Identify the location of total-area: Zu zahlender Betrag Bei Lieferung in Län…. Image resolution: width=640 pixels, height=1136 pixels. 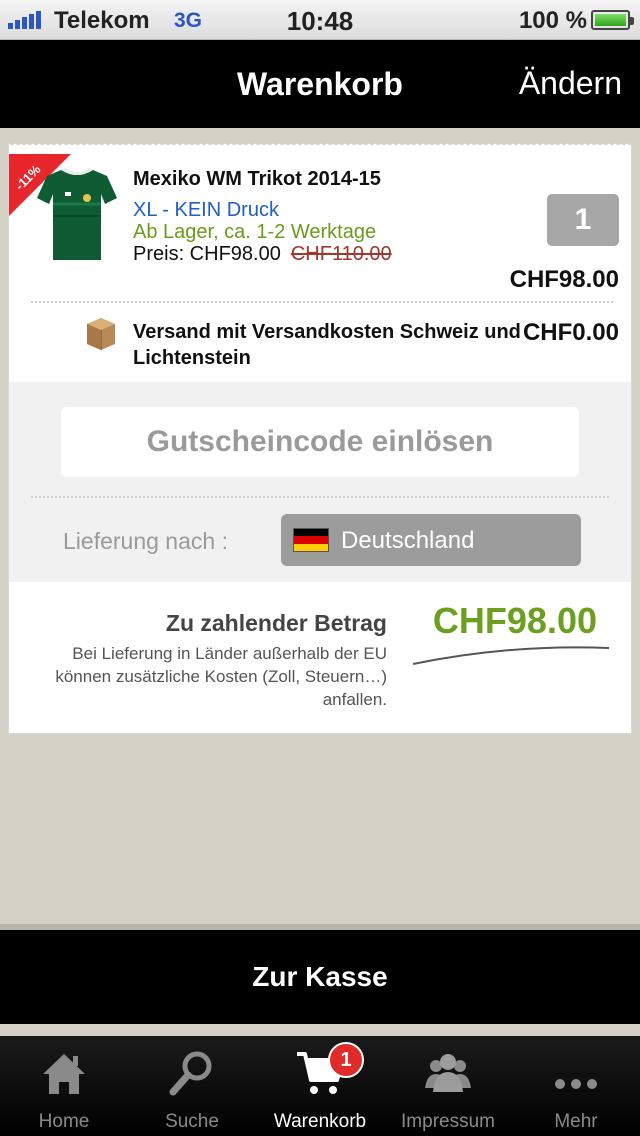
(320, 658).